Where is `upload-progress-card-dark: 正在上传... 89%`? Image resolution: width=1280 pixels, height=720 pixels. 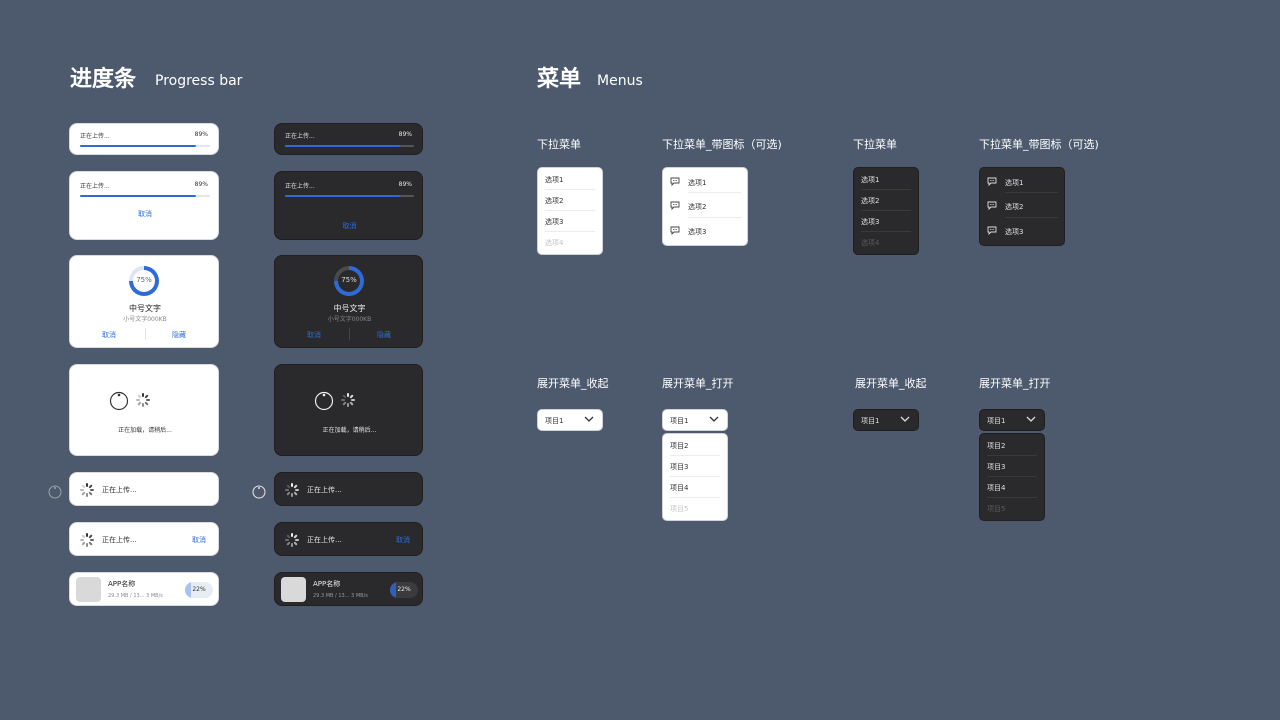 upload-progress-card-dark: 正在上传... 89% is located at coordinates (348, 139).